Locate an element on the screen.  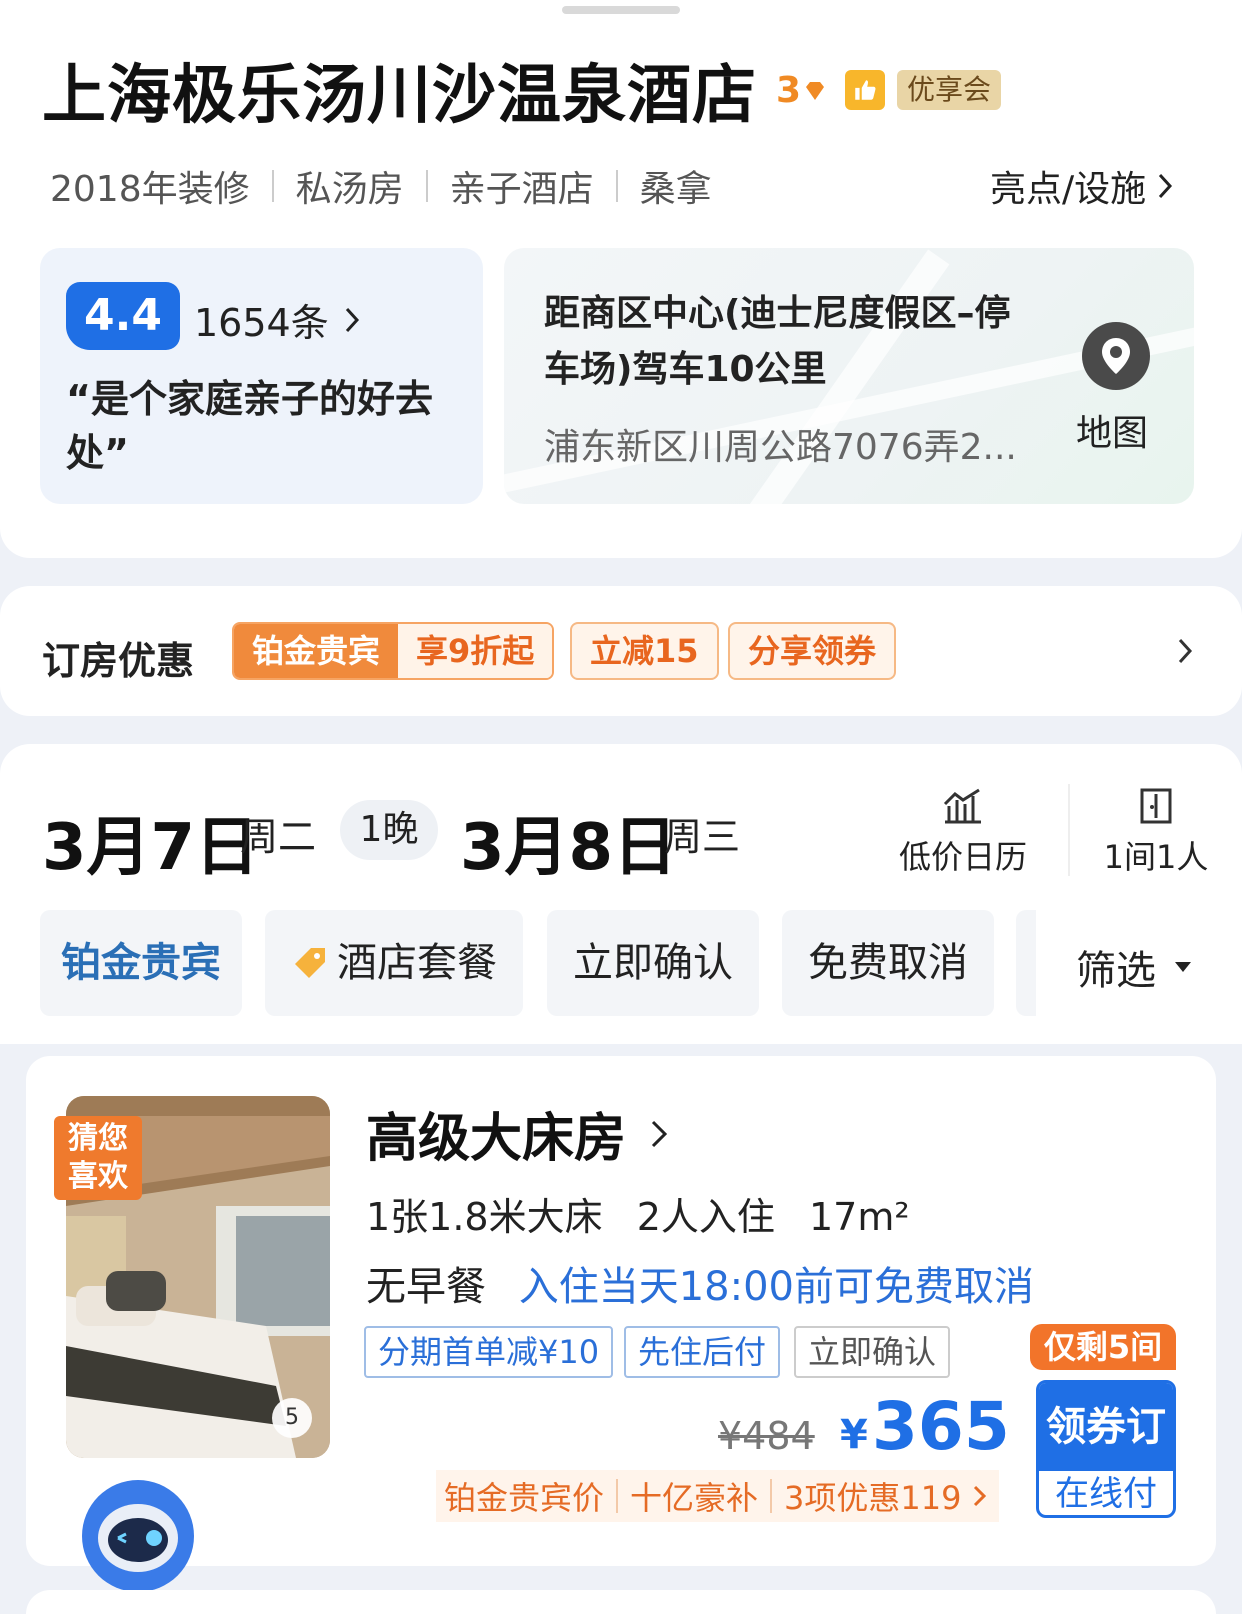
pay-later-tag: 先住后付 is located at coordinates (702, 1352).